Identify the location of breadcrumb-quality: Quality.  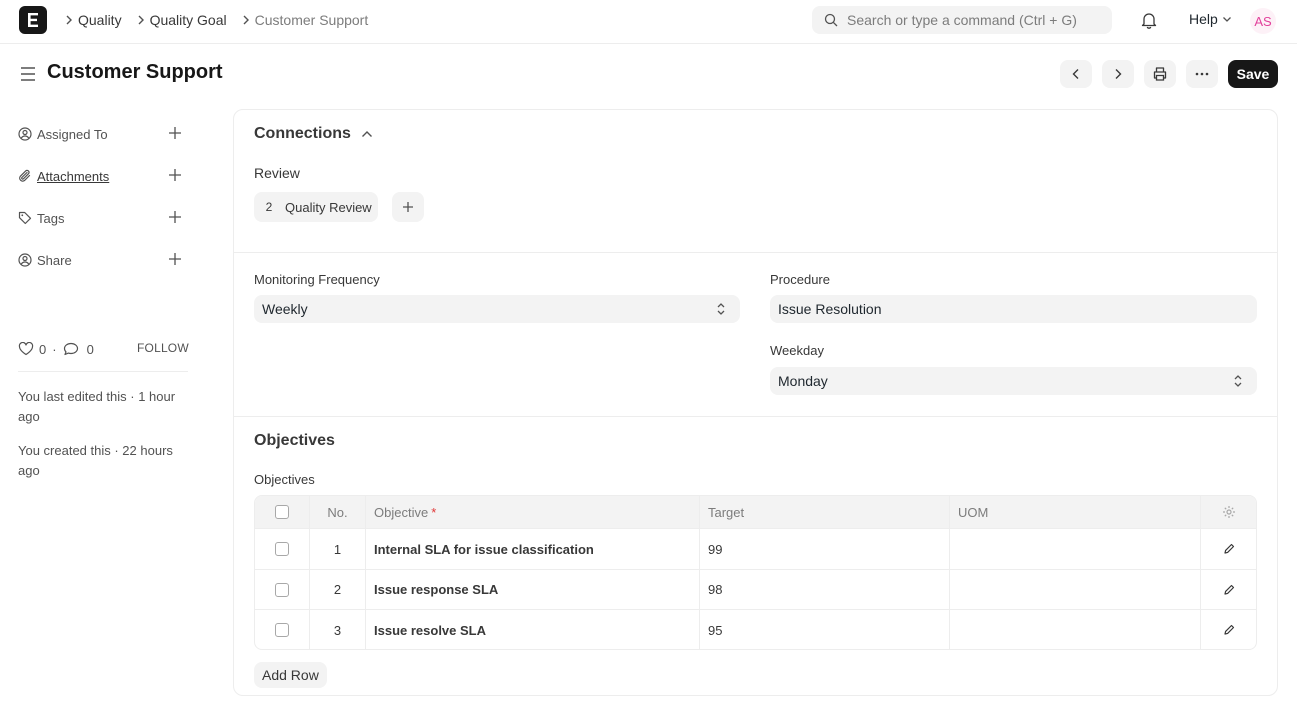
(102, 20).